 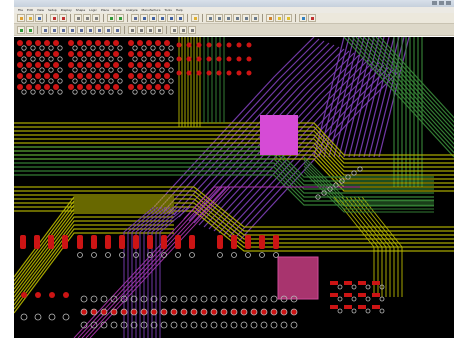 What do you see at coordinates (96, 18) in the screenshot?
I see `move-icon` at bounding box center [96, 18].